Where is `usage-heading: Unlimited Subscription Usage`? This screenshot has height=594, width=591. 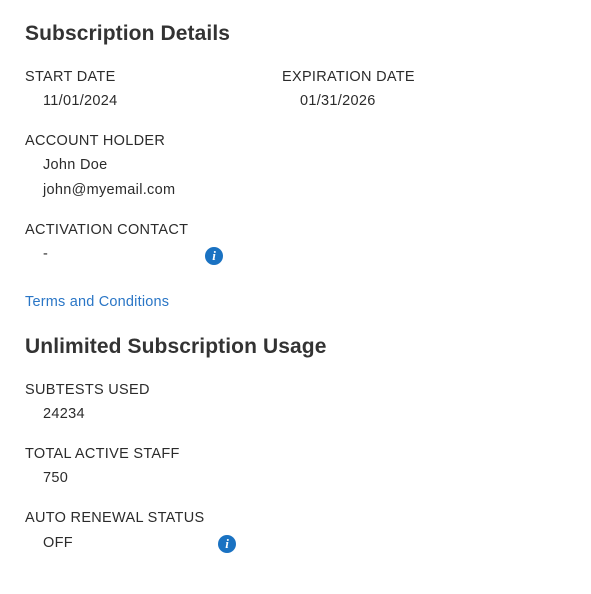
usage-heading: Unlimited Subscription Usage is located at coordinates (176, 346).